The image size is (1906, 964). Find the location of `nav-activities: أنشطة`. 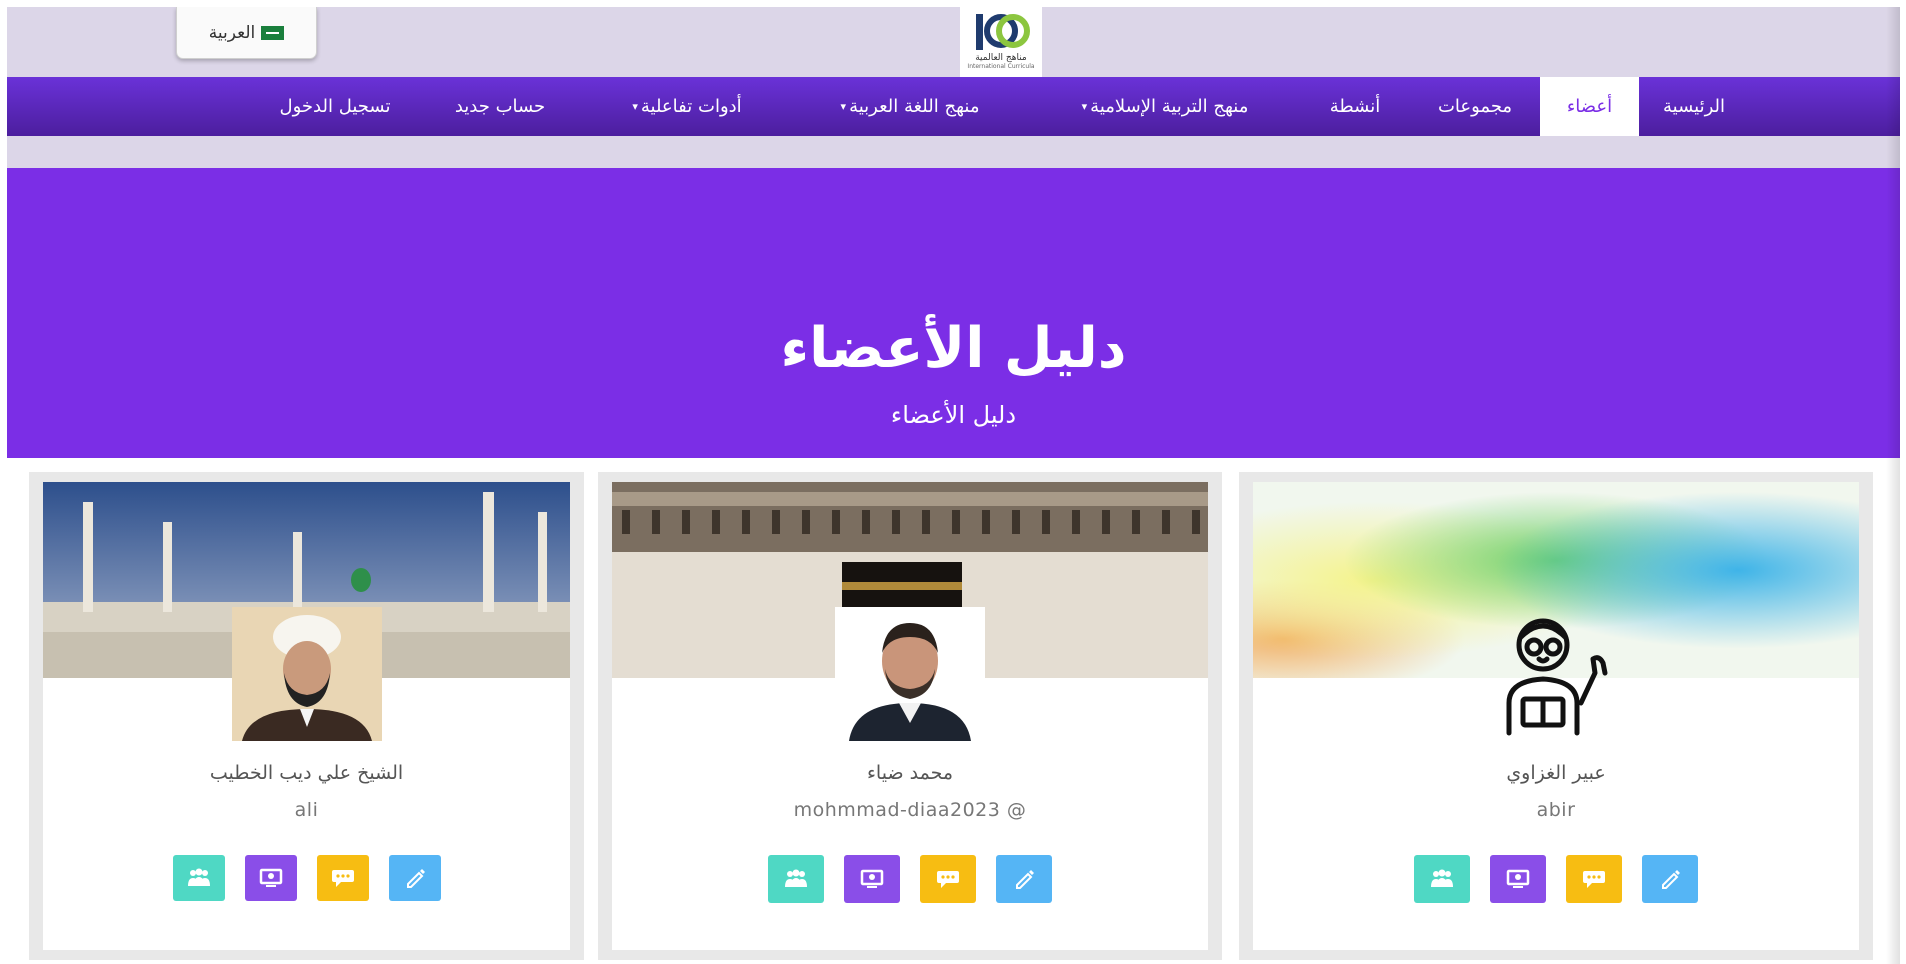

nav-activities: أنشطة is located at coordinates (1355, 106).